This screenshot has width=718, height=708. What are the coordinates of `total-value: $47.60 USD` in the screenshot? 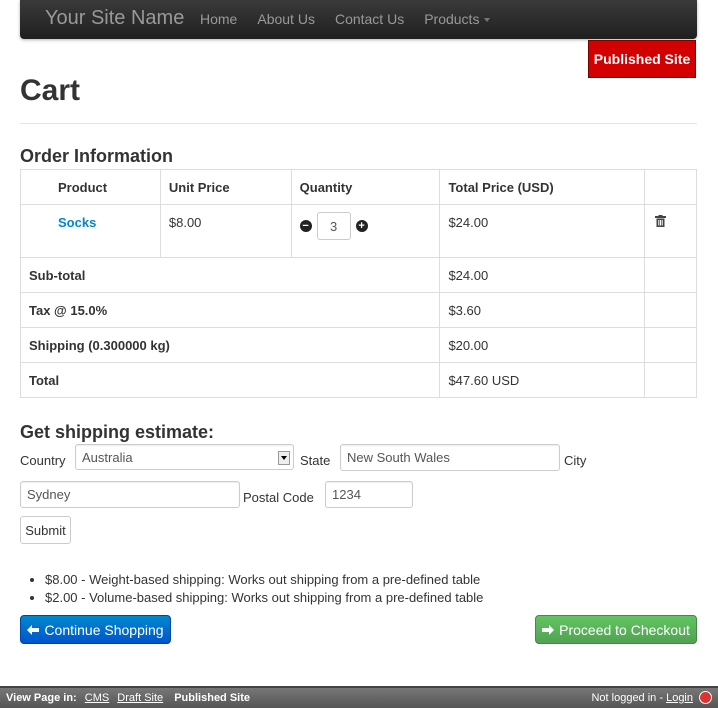 It's located at (542, 380).